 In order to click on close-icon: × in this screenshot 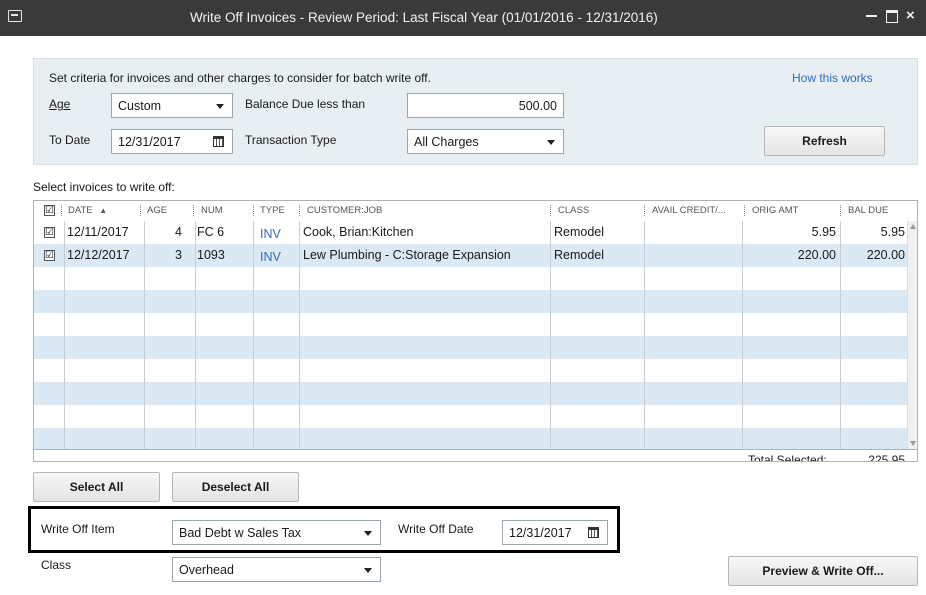, I will do `click(910, 16)`.